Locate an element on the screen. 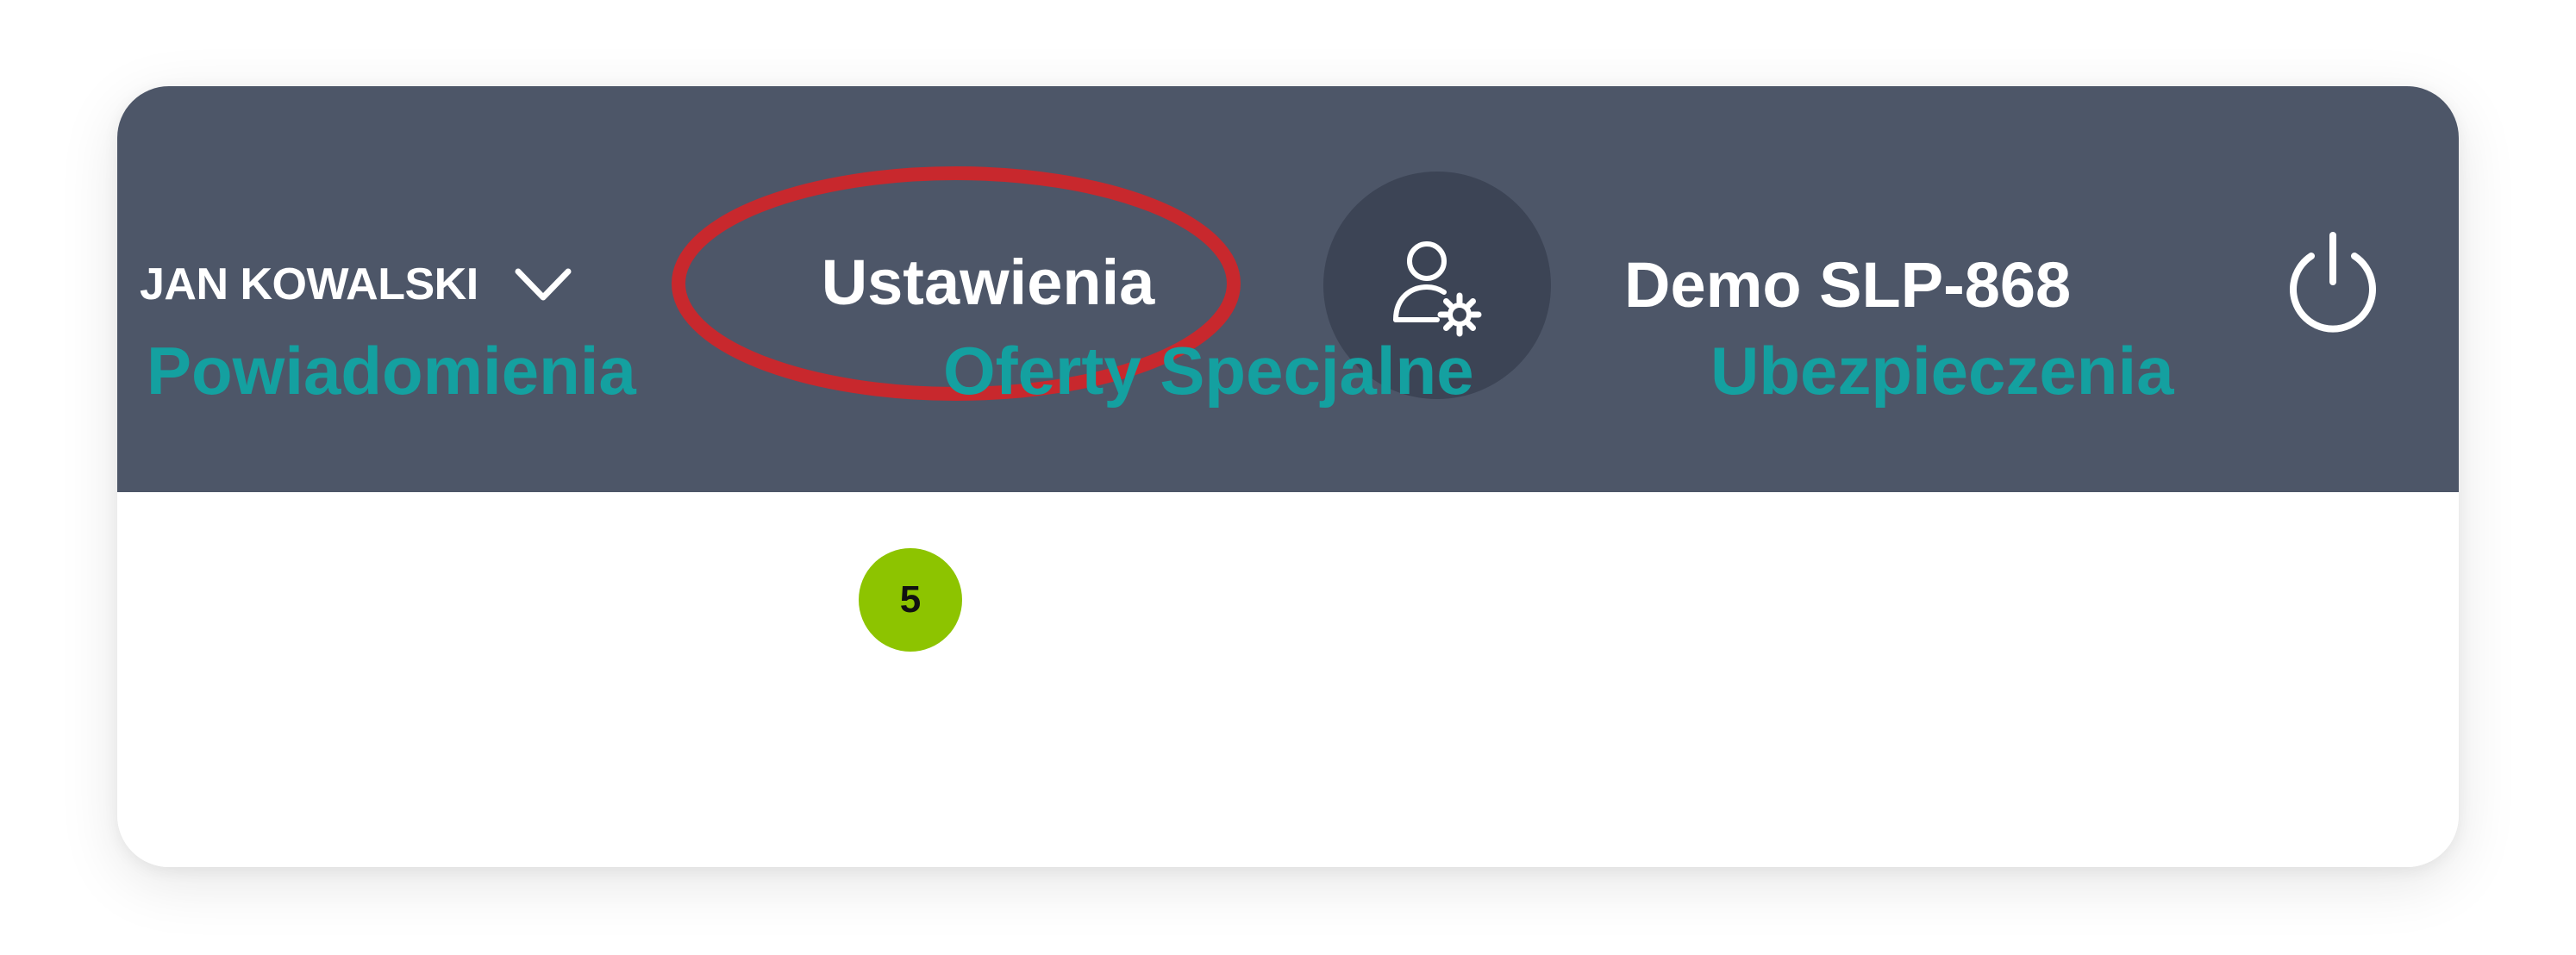 This screenshot has width=2576, height=955. power-icon is located at coordinates (2333, 282).